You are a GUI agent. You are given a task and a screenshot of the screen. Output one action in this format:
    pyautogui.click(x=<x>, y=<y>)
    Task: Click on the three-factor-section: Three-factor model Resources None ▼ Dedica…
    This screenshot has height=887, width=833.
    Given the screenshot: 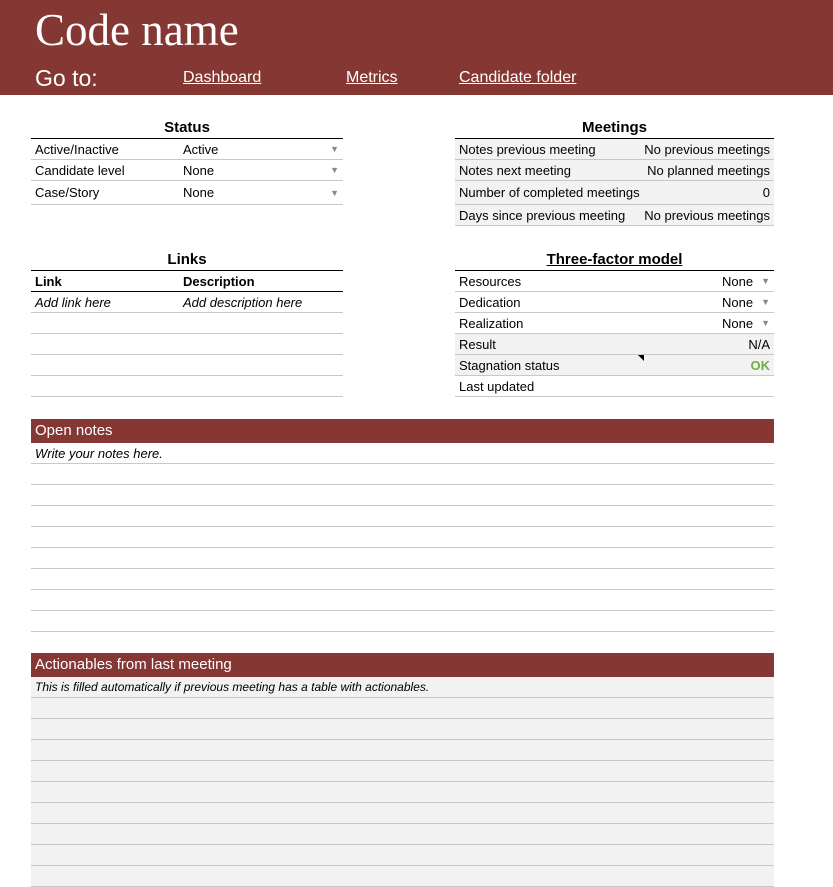 What is the action you would take?
    pyautogui.click(x=614, y=323)
    